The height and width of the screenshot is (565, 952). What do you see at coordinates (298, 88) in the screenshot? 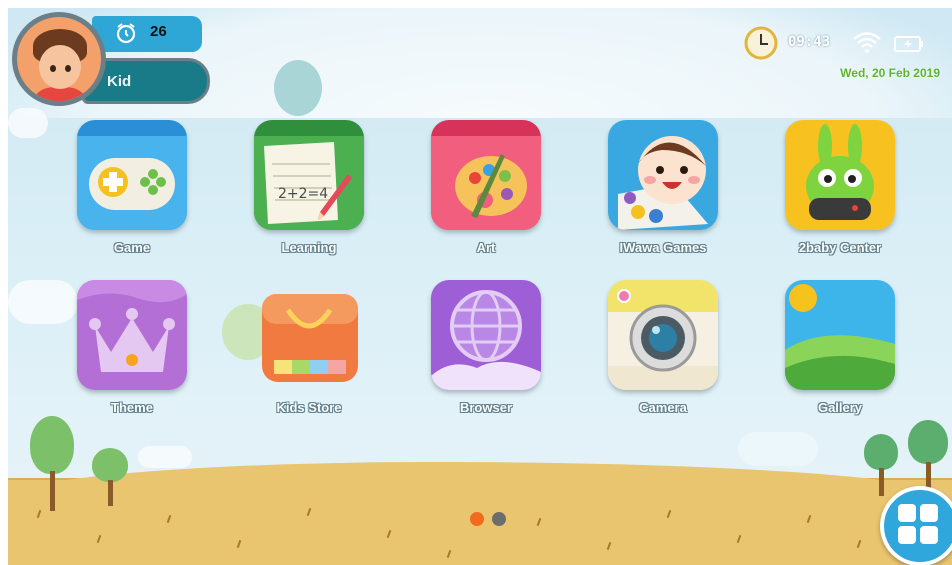
I see `balloon-icon` at bounding box center [298, 88].